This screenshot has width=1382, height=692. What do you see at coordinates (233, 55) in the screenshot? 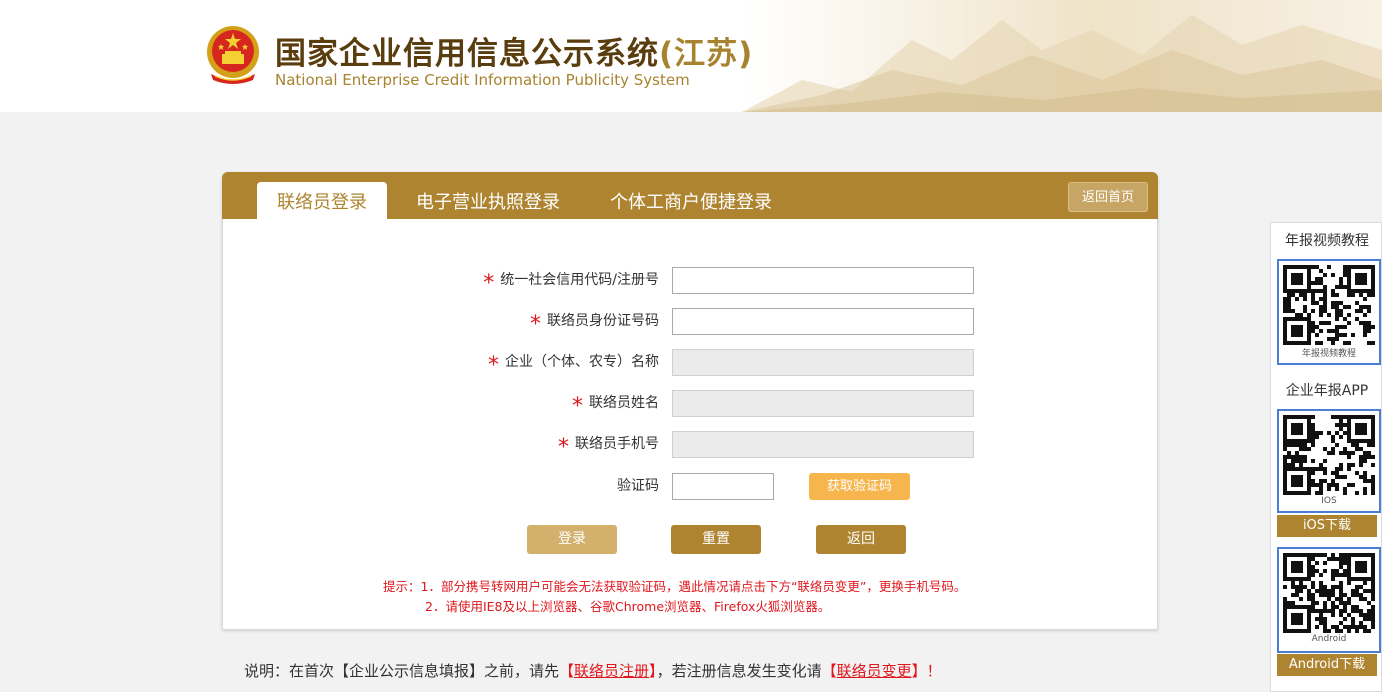
I see `national-emblem-icon` at bounding box center [233, 55].